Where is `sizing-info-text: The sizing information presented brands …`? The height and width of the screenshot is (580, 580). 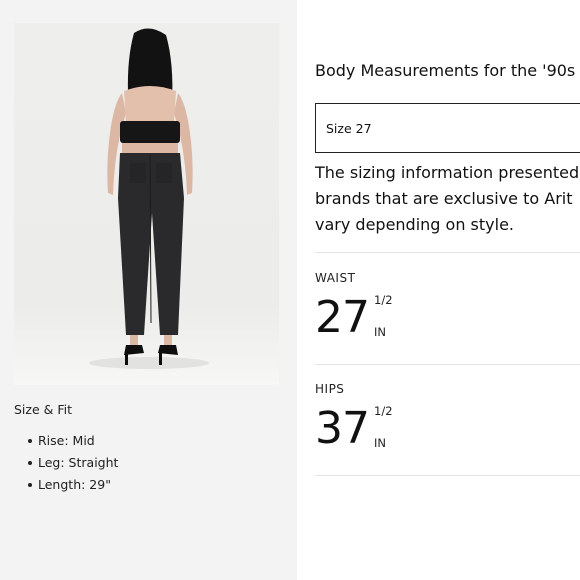
sizing-info-text: The sizing information presented brands … is located at coordinates (447, 199).